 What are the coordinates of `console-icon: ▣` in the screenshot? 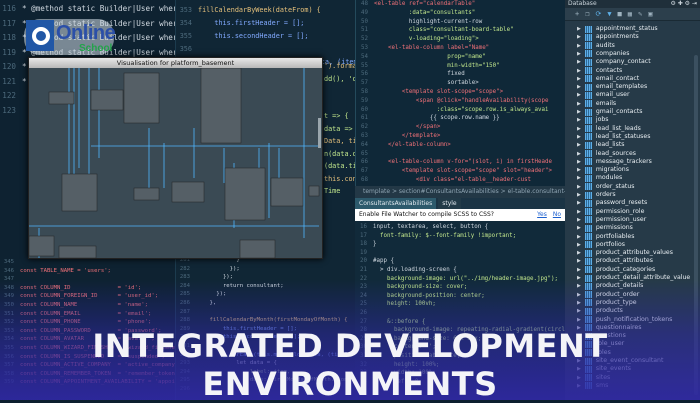 It's located at (650, 14).